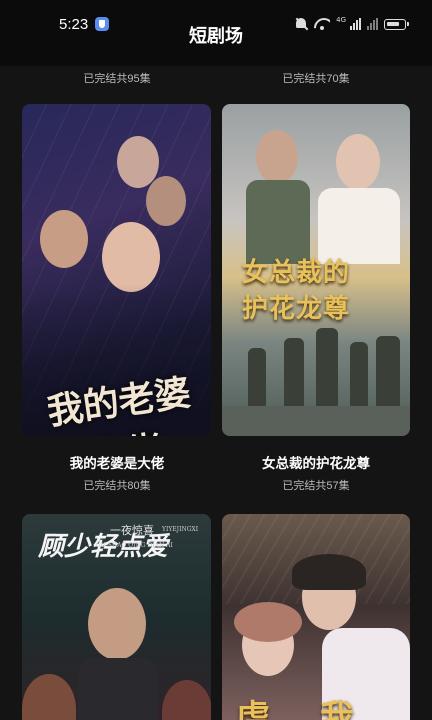  I want to click on drama-title: 女总裁的护花龙尊, so click(316, 462).